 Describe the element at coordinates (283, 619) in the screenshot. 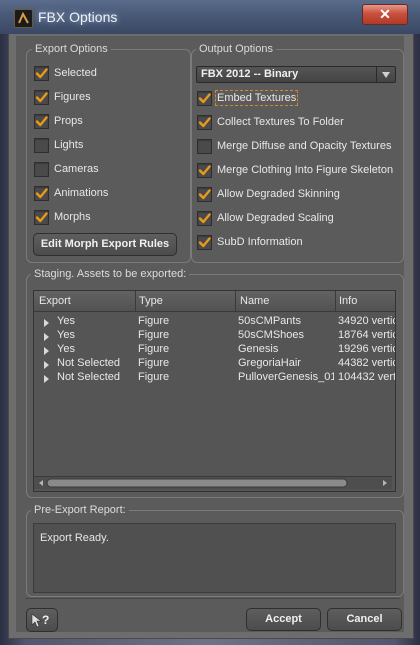

I see `accept-button: Accept` at that location.